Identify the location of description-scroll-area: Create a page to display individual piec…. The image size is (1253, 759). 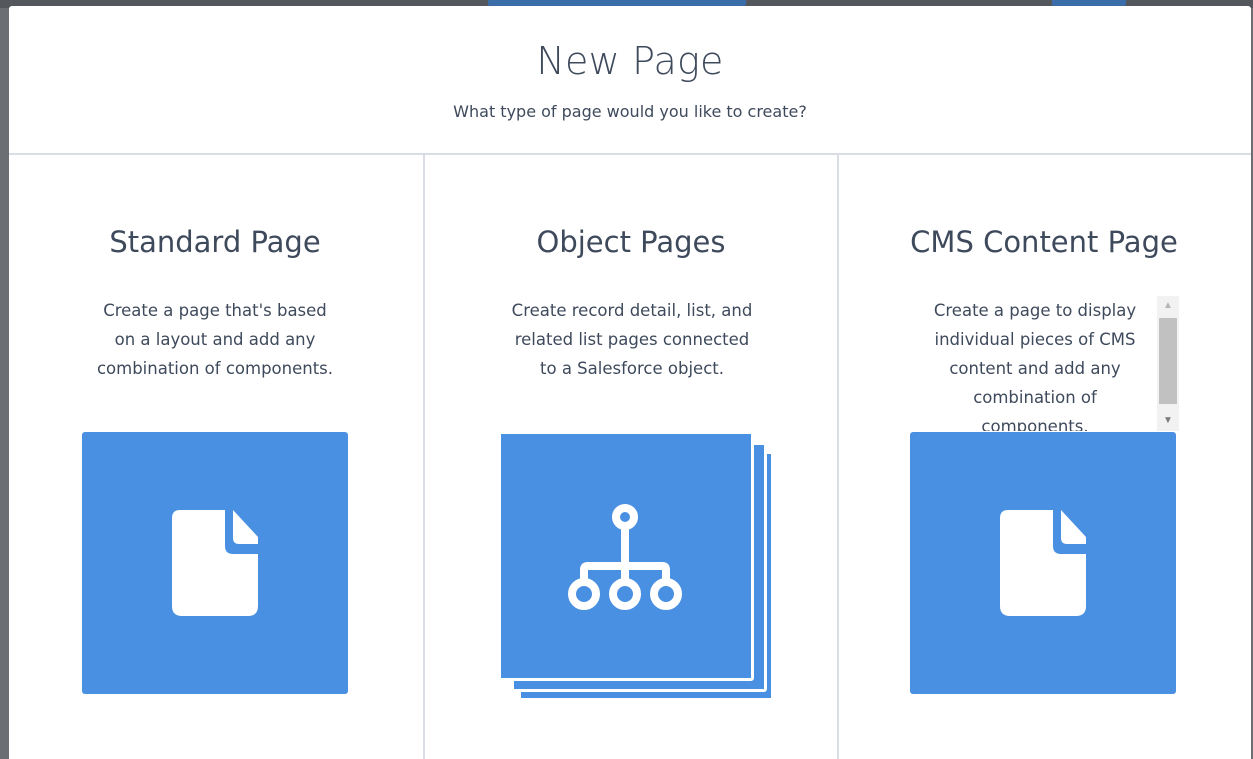
(1048, 363).